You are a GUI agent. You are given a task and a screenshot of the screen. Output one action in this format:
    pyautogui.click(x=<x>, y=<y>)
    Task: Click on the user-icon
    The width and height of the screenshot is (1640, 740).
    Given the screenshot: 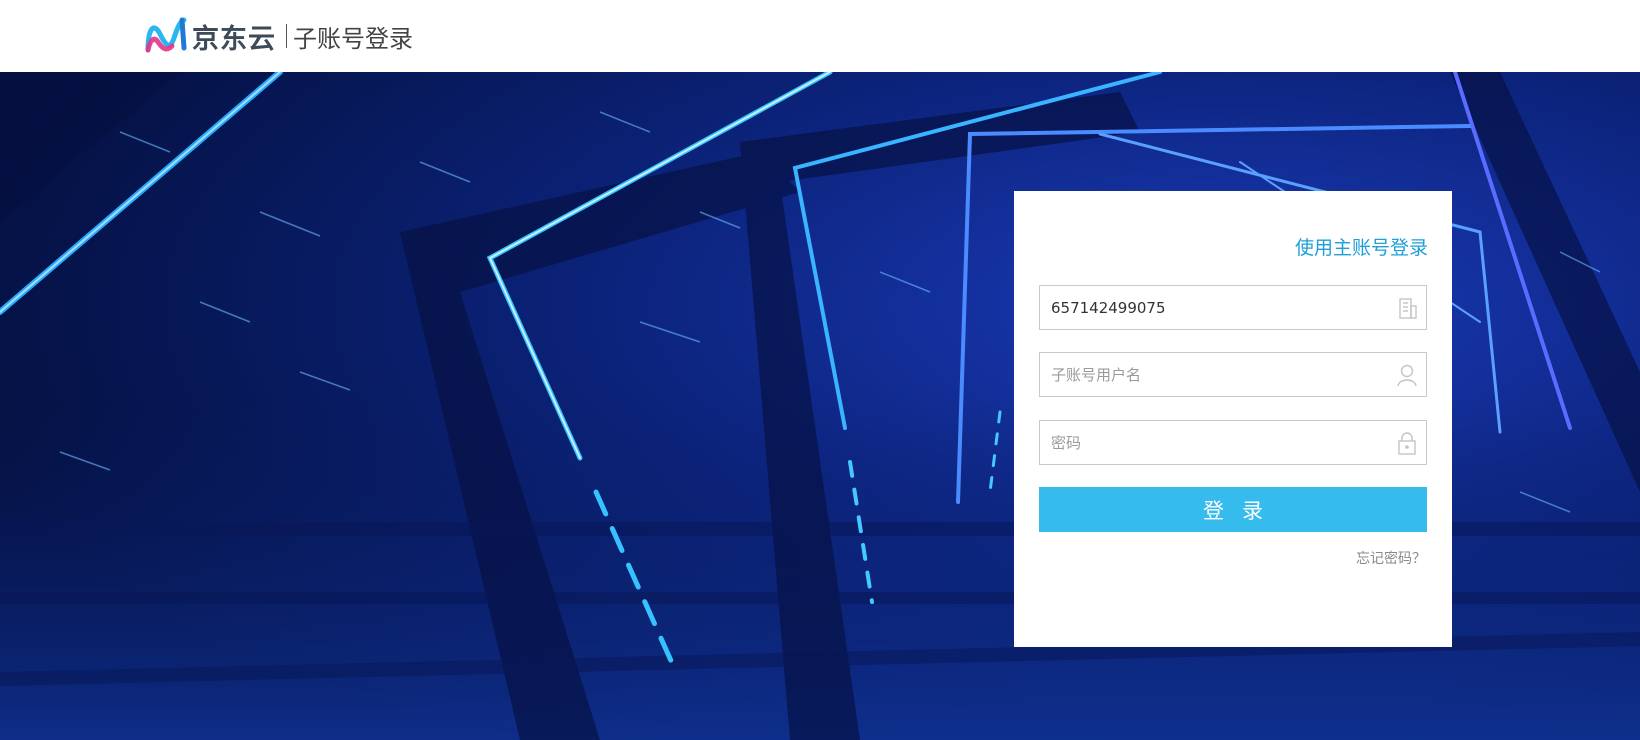 What is the action you would take?
    pyautogui.click(x=1407, y=375)
    